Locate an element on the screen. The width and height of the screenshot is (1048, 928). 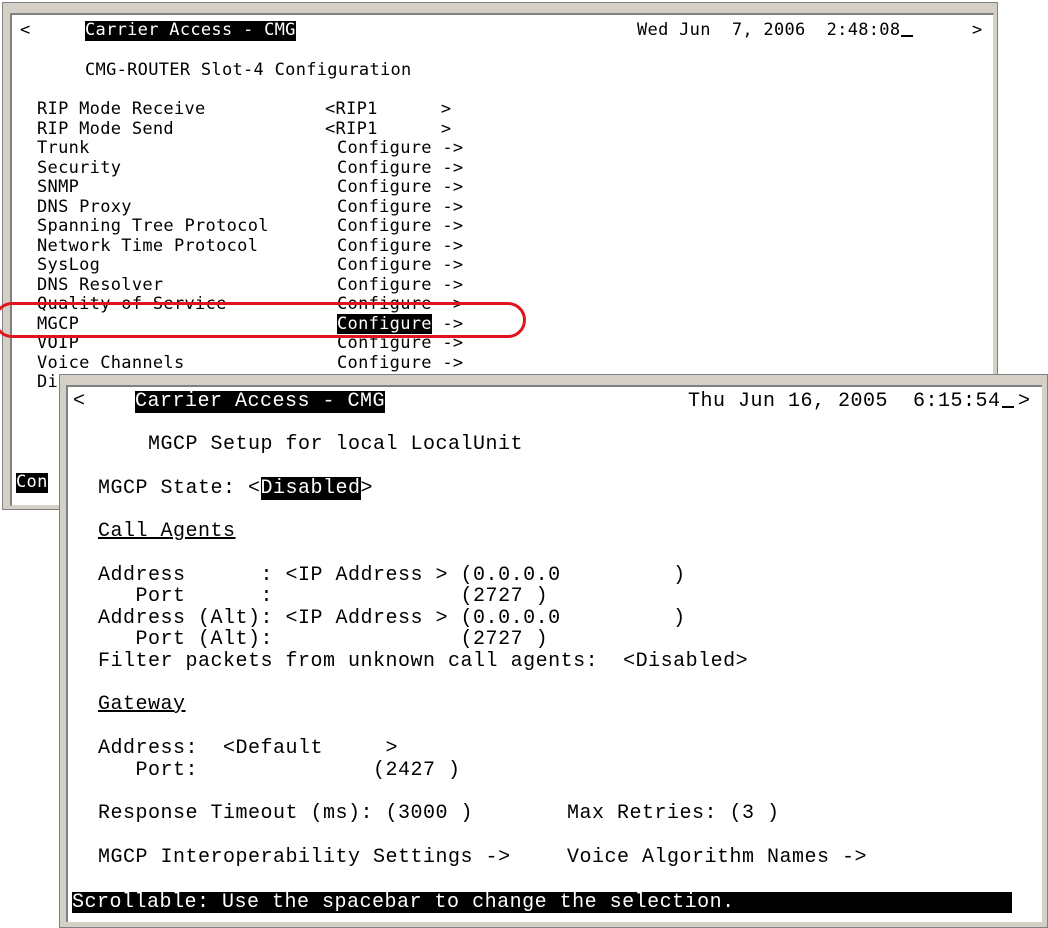
response-timeout-field: Response Timeout (ms): (3000 ) is located at coordinates (285, 814).